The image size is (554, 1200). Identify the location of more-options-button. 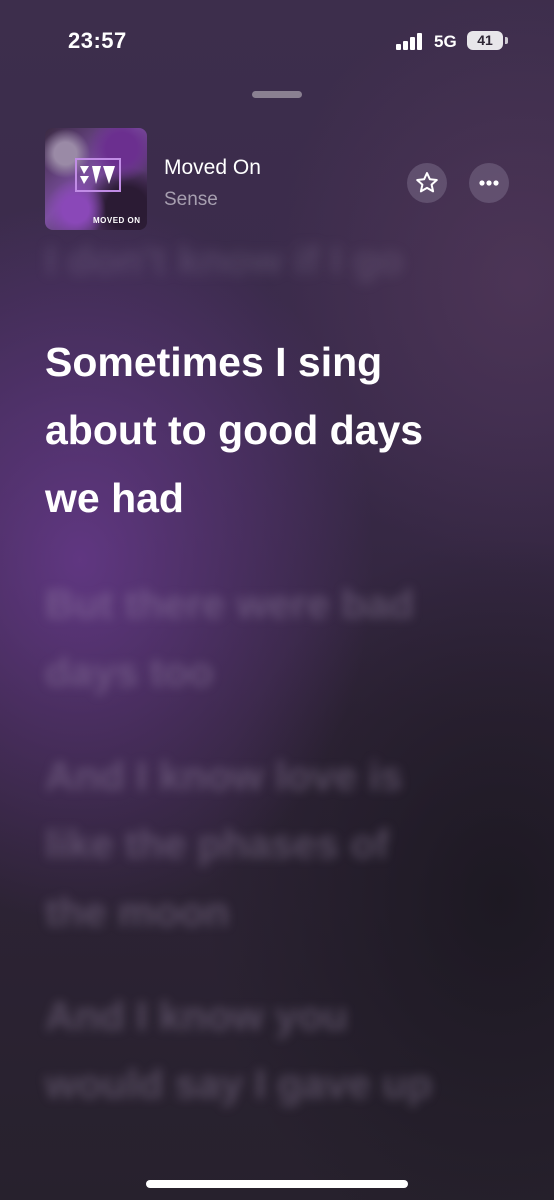
(489, 183).